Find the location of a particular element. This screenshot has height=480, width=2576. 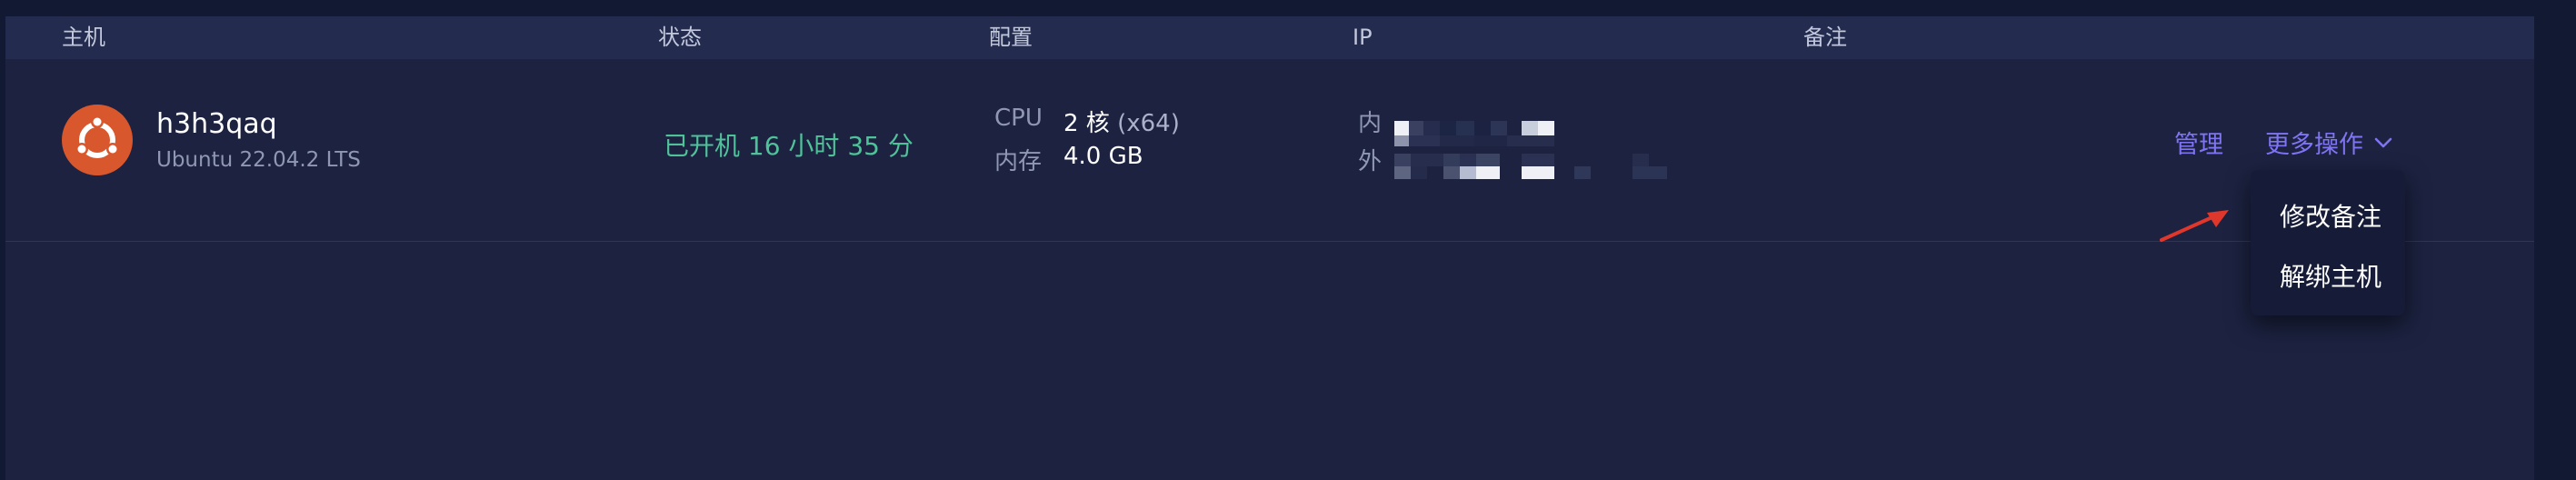

cpu-cores: 2 核 is located at coordinates (1086, 124).